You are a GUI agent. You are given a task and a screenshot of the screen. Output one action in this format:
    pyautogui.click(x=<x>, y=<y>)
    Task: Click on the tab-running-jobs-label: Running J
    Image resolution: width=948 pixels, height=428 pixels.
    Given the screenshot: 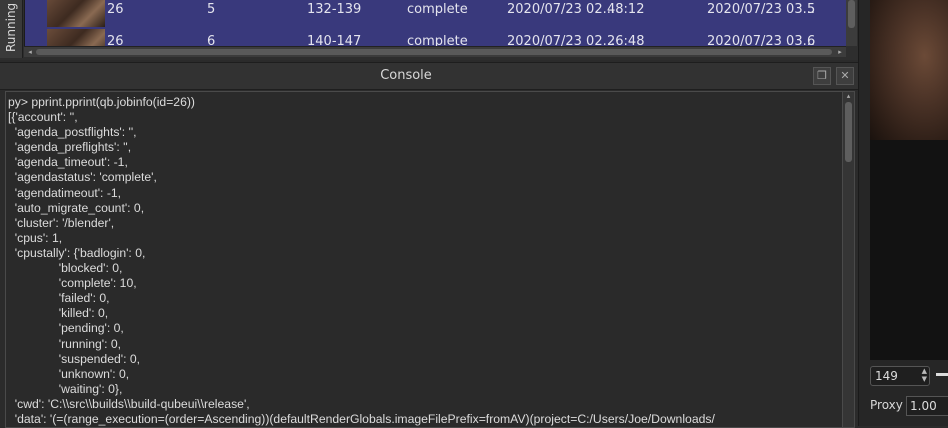 What is the action you would take?
    pyautogui.click(x=11, y=26)
    